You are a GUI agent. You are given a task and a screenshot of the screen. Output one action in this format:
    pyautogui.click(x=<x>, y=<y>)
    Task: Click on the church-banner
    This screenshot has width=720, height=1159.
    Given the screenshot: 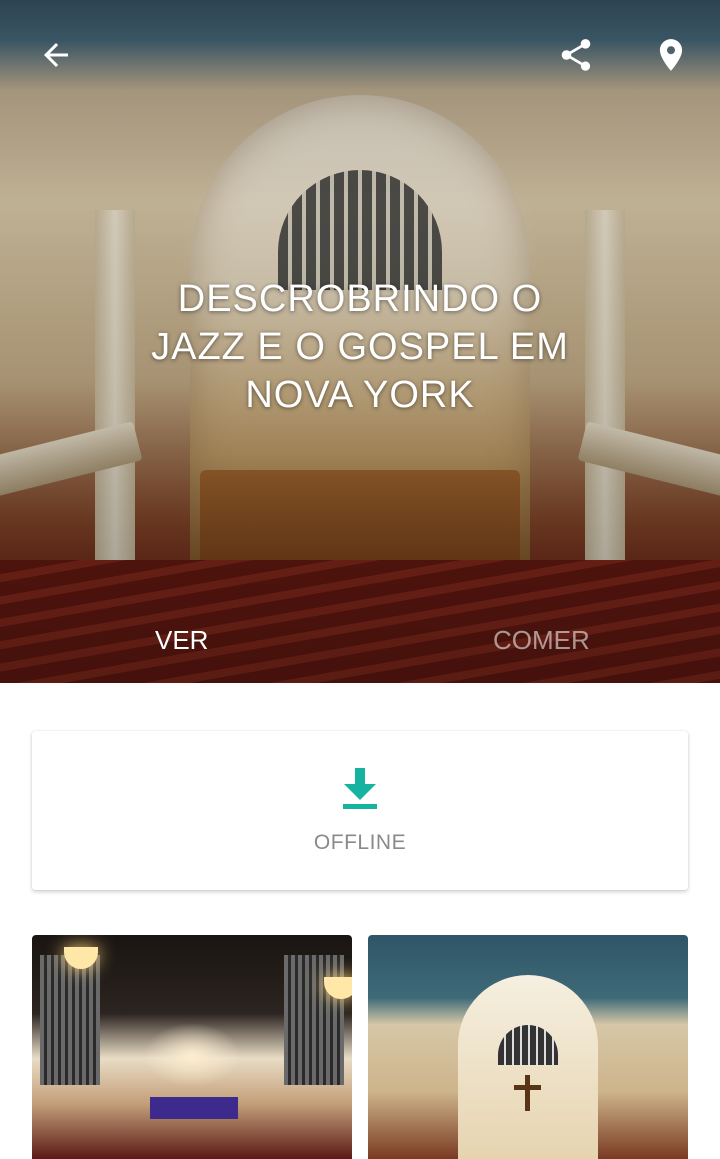 What is the action you would take?
    pyautogui.click(x=194, y=1108)
    